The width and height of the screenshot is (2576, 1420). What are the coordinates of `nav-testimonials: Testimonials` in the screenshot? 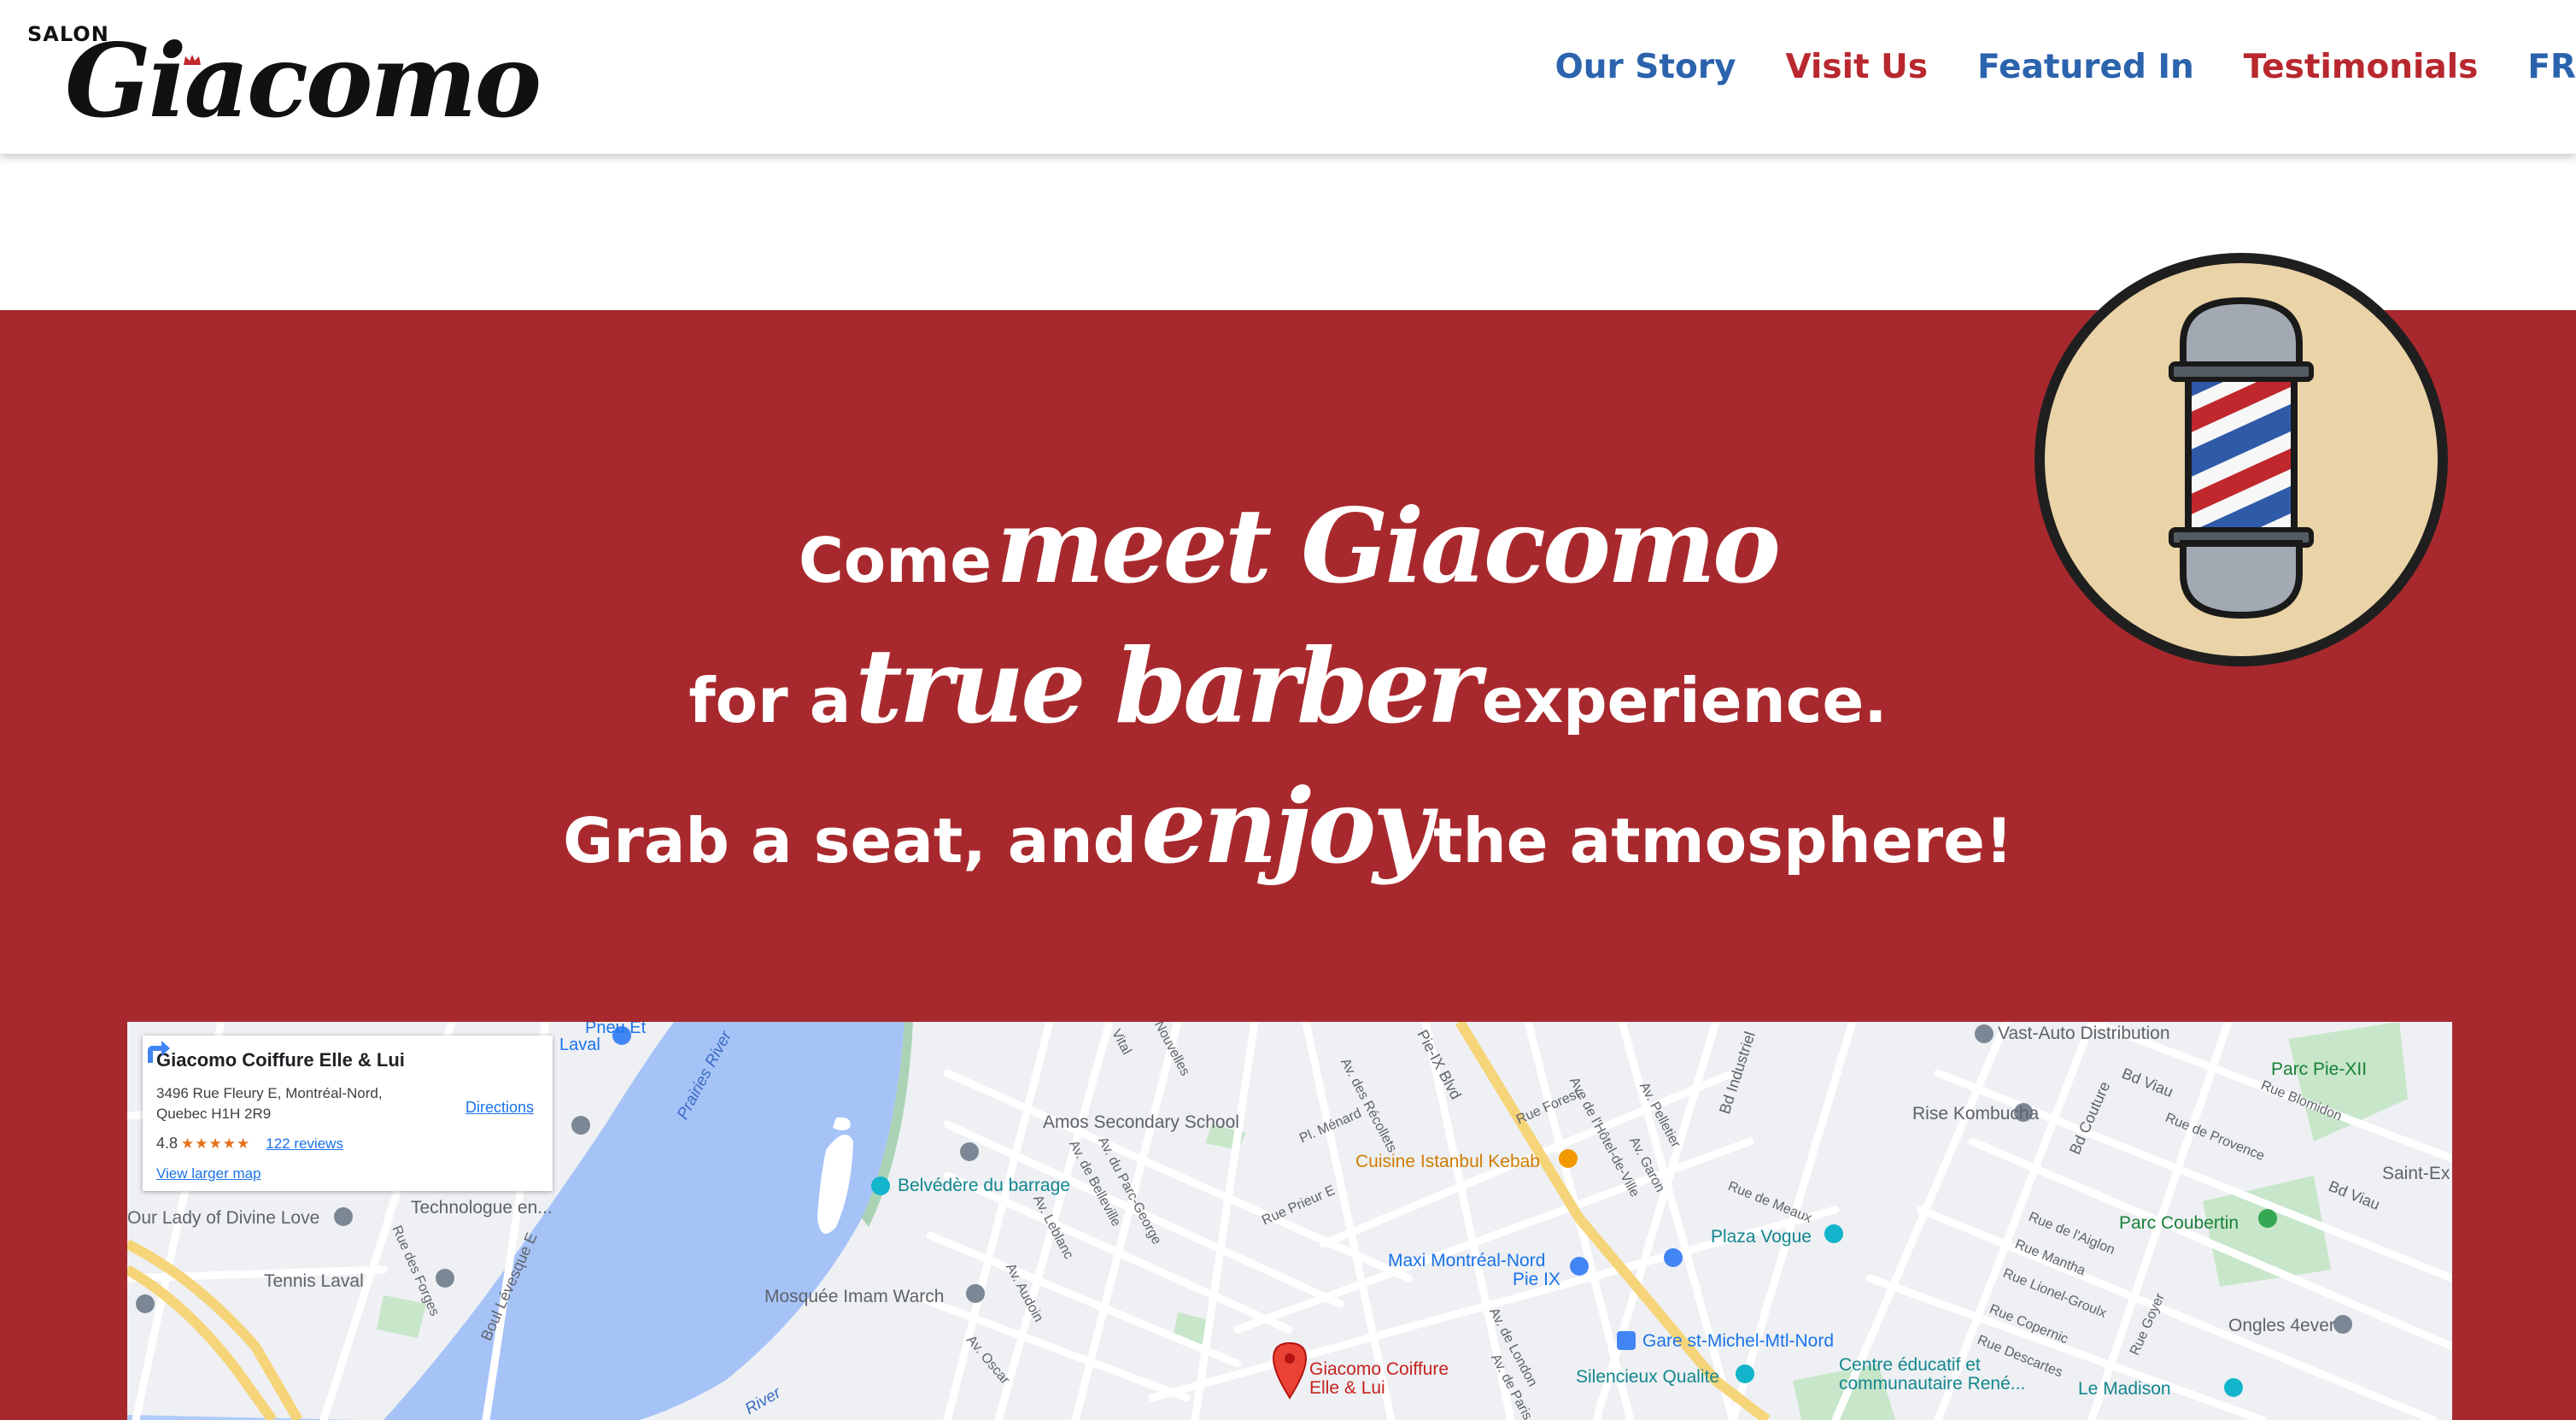 It's located at (2361, 67).